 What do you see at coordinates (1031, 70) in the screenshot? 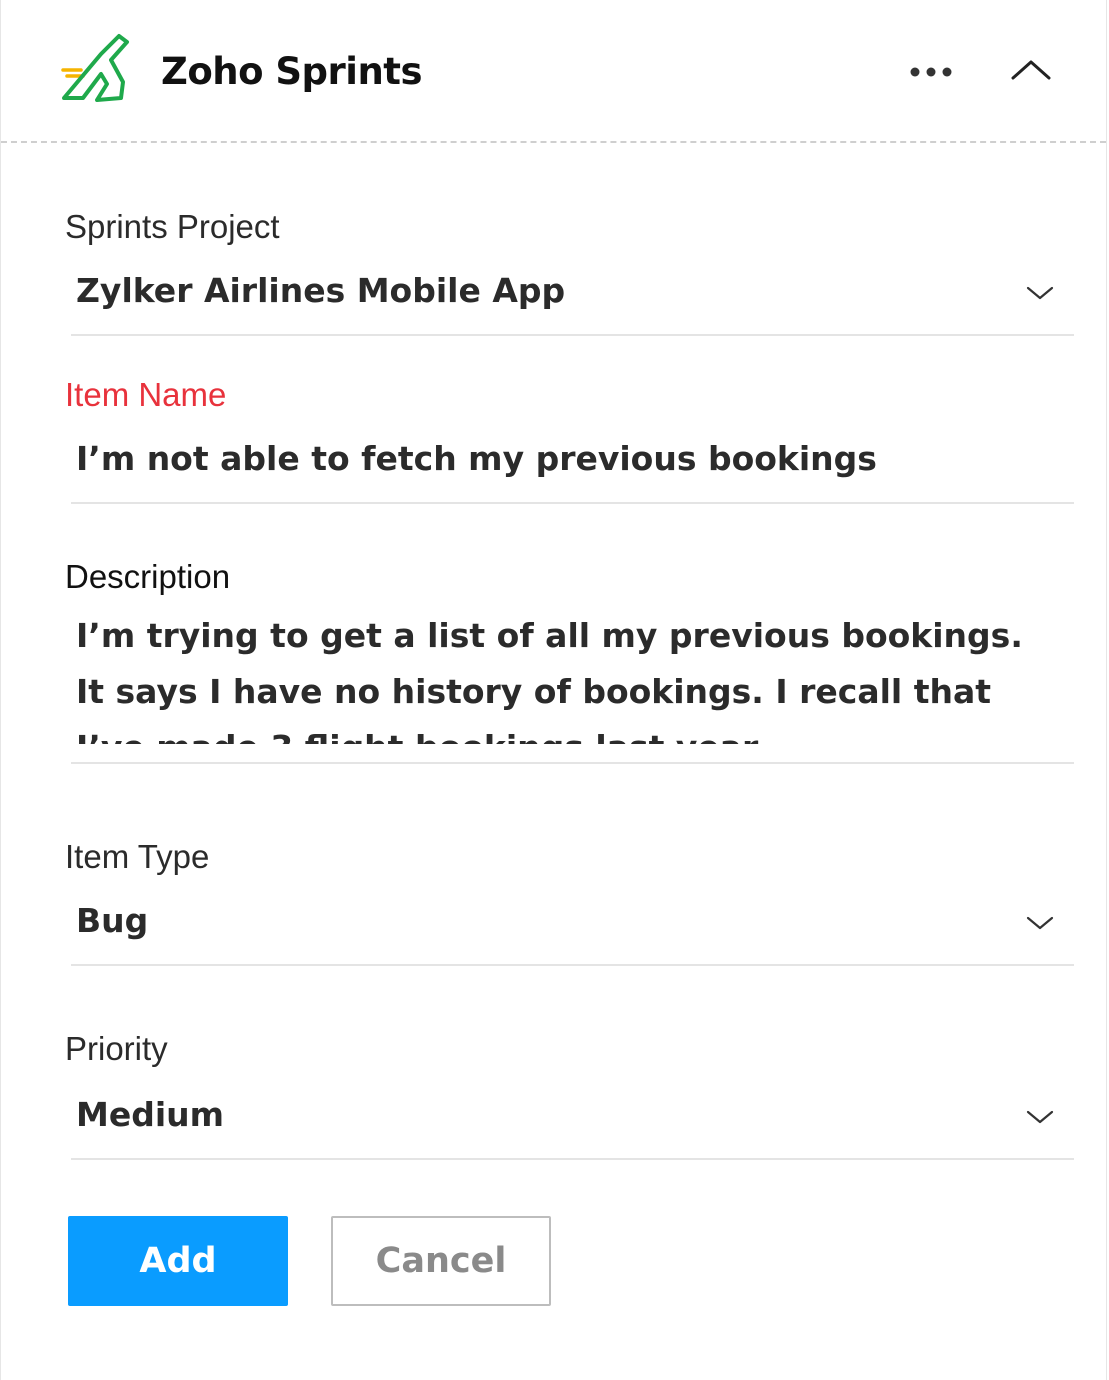
I see `chevron-up-icon` at bounding box center [1031, 70].